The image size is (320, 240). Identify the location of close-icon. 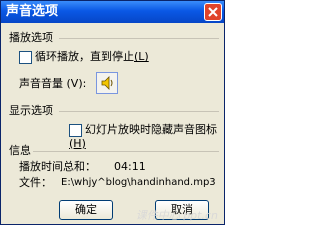
(213, 12).